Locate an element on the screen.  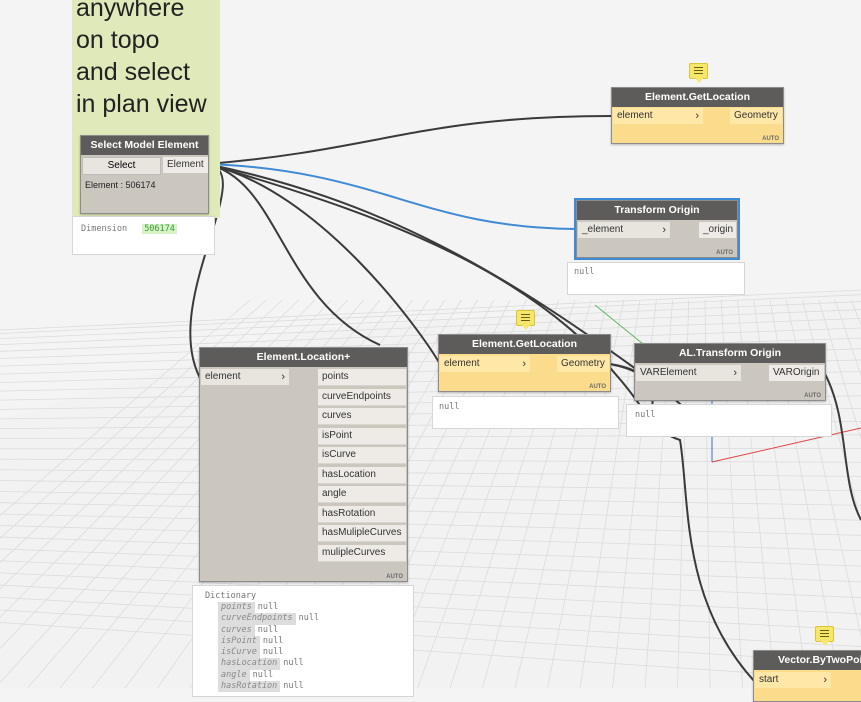
output-port-element: Element is located at coordinates (185, 165).